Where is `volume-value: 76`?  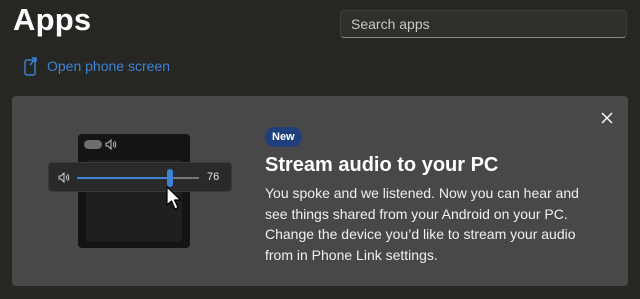
volume-value: 76 is located at coordinates (213, 177).